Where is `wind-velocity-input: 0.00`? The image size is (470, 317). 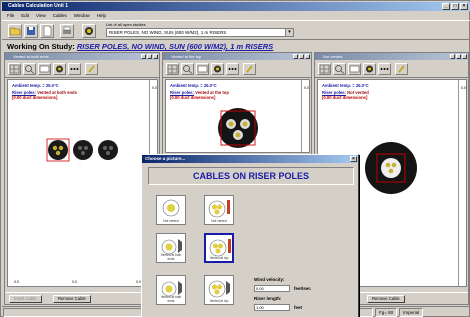 wind-velocity-input: 0.00 is located at coordinates (272, 288).